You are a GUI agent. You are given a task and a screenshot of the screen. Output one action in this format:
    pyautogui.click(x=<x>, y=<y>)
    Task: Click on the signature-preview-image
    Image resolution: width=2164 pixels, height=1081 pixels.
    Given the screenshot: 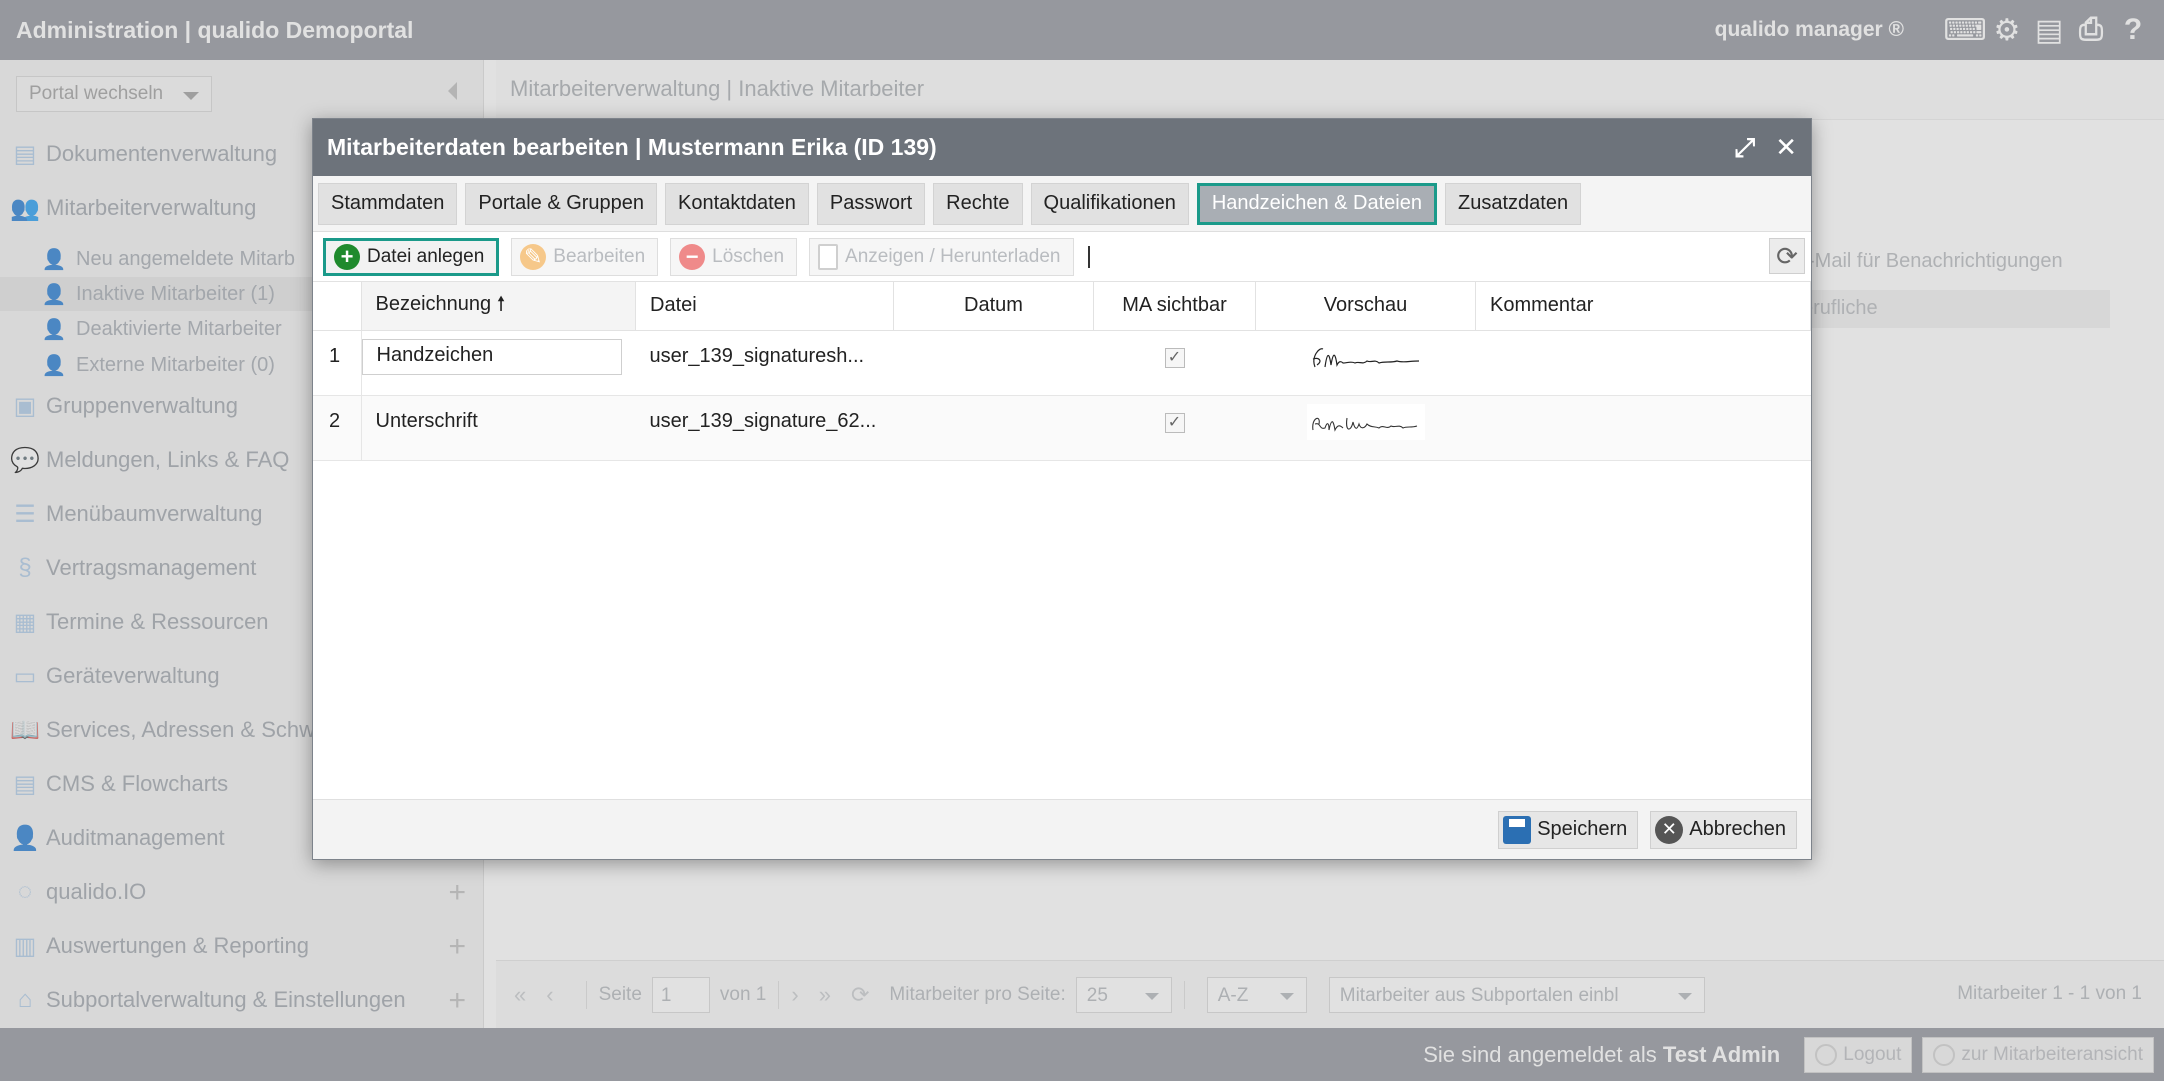 What is the action you would take?
    pyautogui.click(x=1365, y=421)
    